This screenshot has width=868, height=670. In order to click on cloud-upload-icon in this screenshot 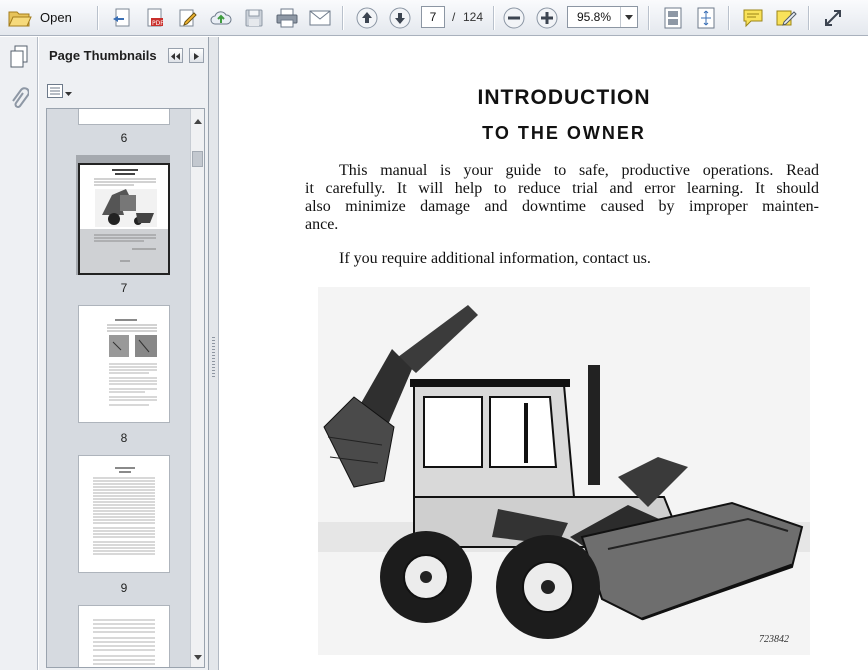, I will do `click(221, 18)`.